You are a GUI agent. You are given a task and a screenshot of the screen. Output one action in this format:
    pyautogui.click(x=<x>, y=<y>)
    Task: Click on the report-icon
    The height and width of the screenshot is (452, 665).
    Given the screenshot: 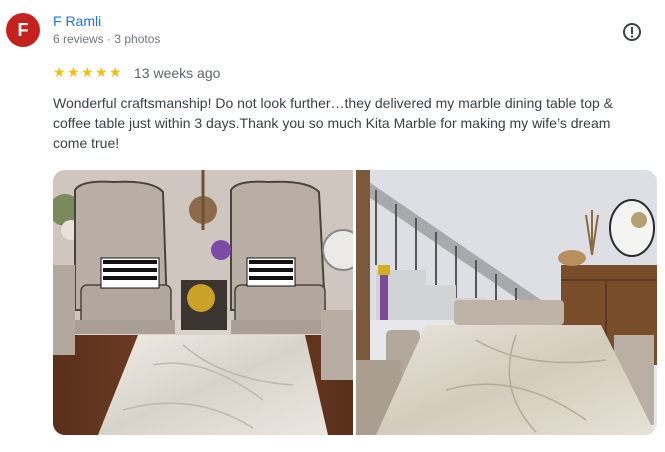 What is the action you would take?
    pyautogui.click(x=632, y=32)
    